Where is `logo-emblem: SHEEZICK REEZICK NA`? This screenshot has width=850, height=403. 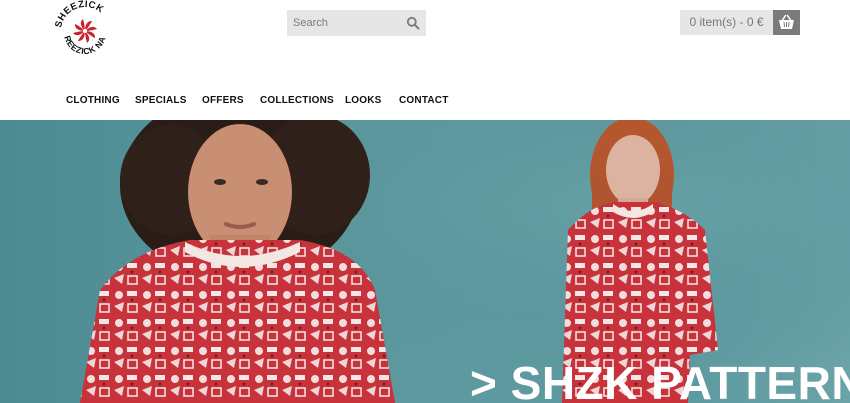 logo-emblem: SHEEZICK REEZICK NA is located at coordinates (80, 28).